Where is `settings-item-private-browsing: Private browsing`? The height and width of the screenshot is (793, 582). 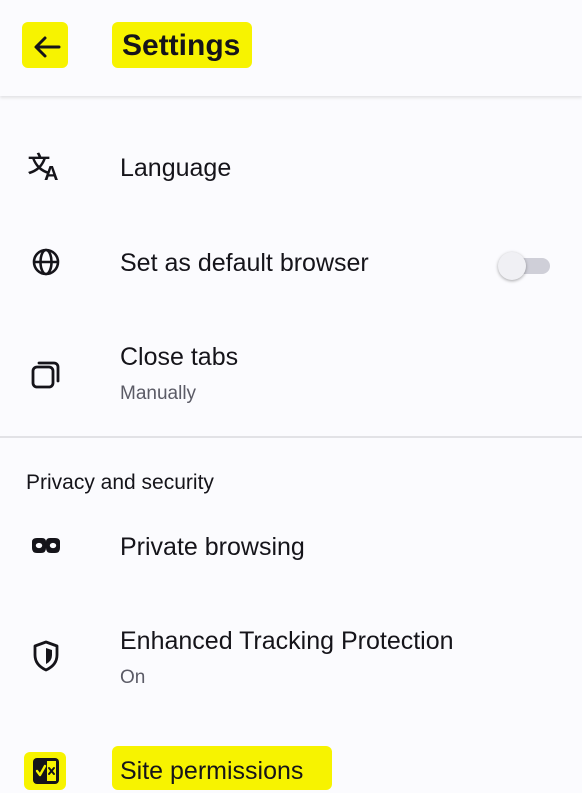
settings-item-private-browsing: Private browsing is located at coordinates (291, 550).